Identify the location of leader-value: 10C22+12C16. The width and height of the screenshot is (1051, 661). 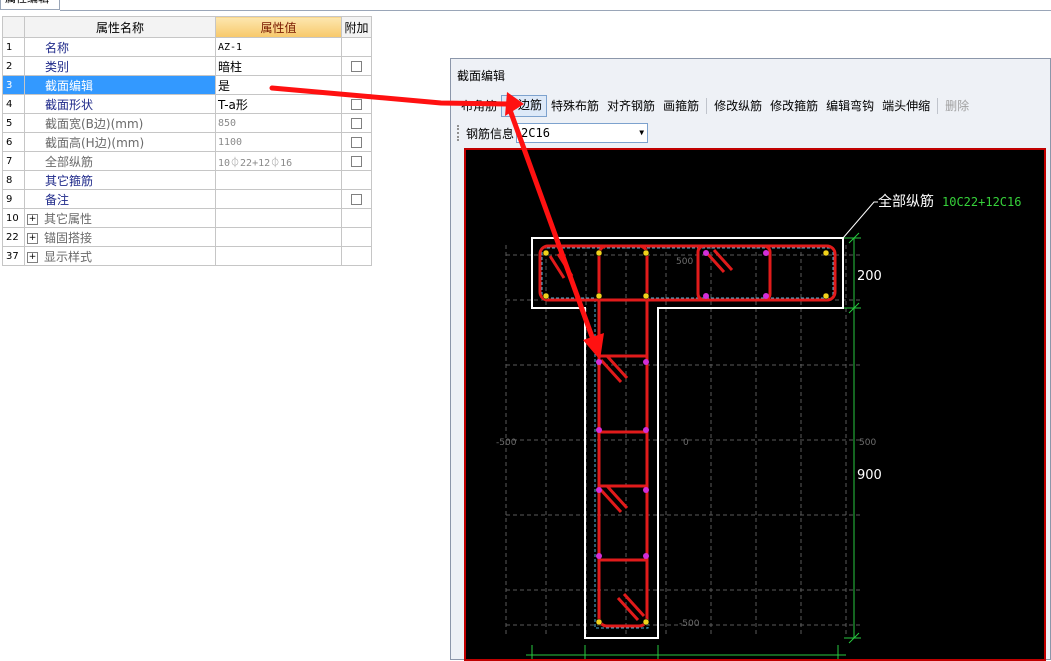
(981, 202).